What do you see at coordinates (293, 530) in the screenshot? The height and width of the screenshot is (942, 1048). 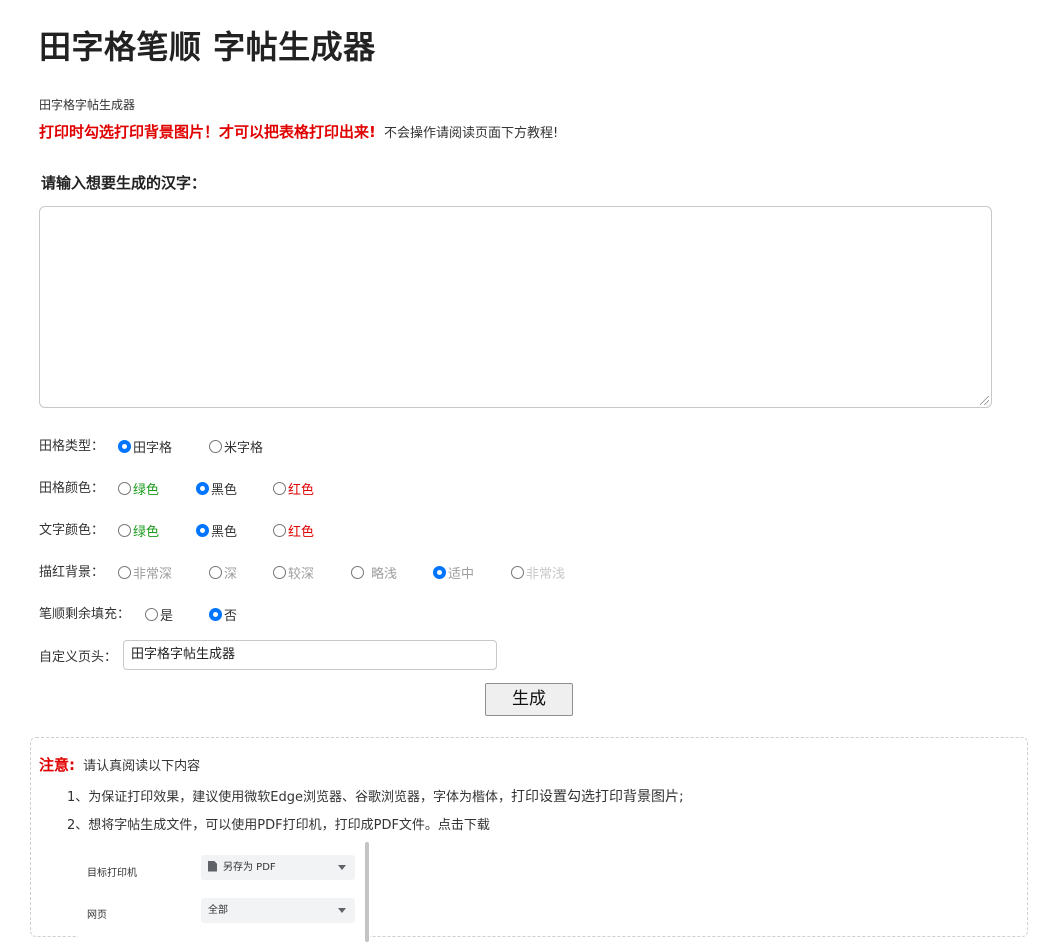 I see `text-color-option-red: 红色` at bounding box center [293, 530].